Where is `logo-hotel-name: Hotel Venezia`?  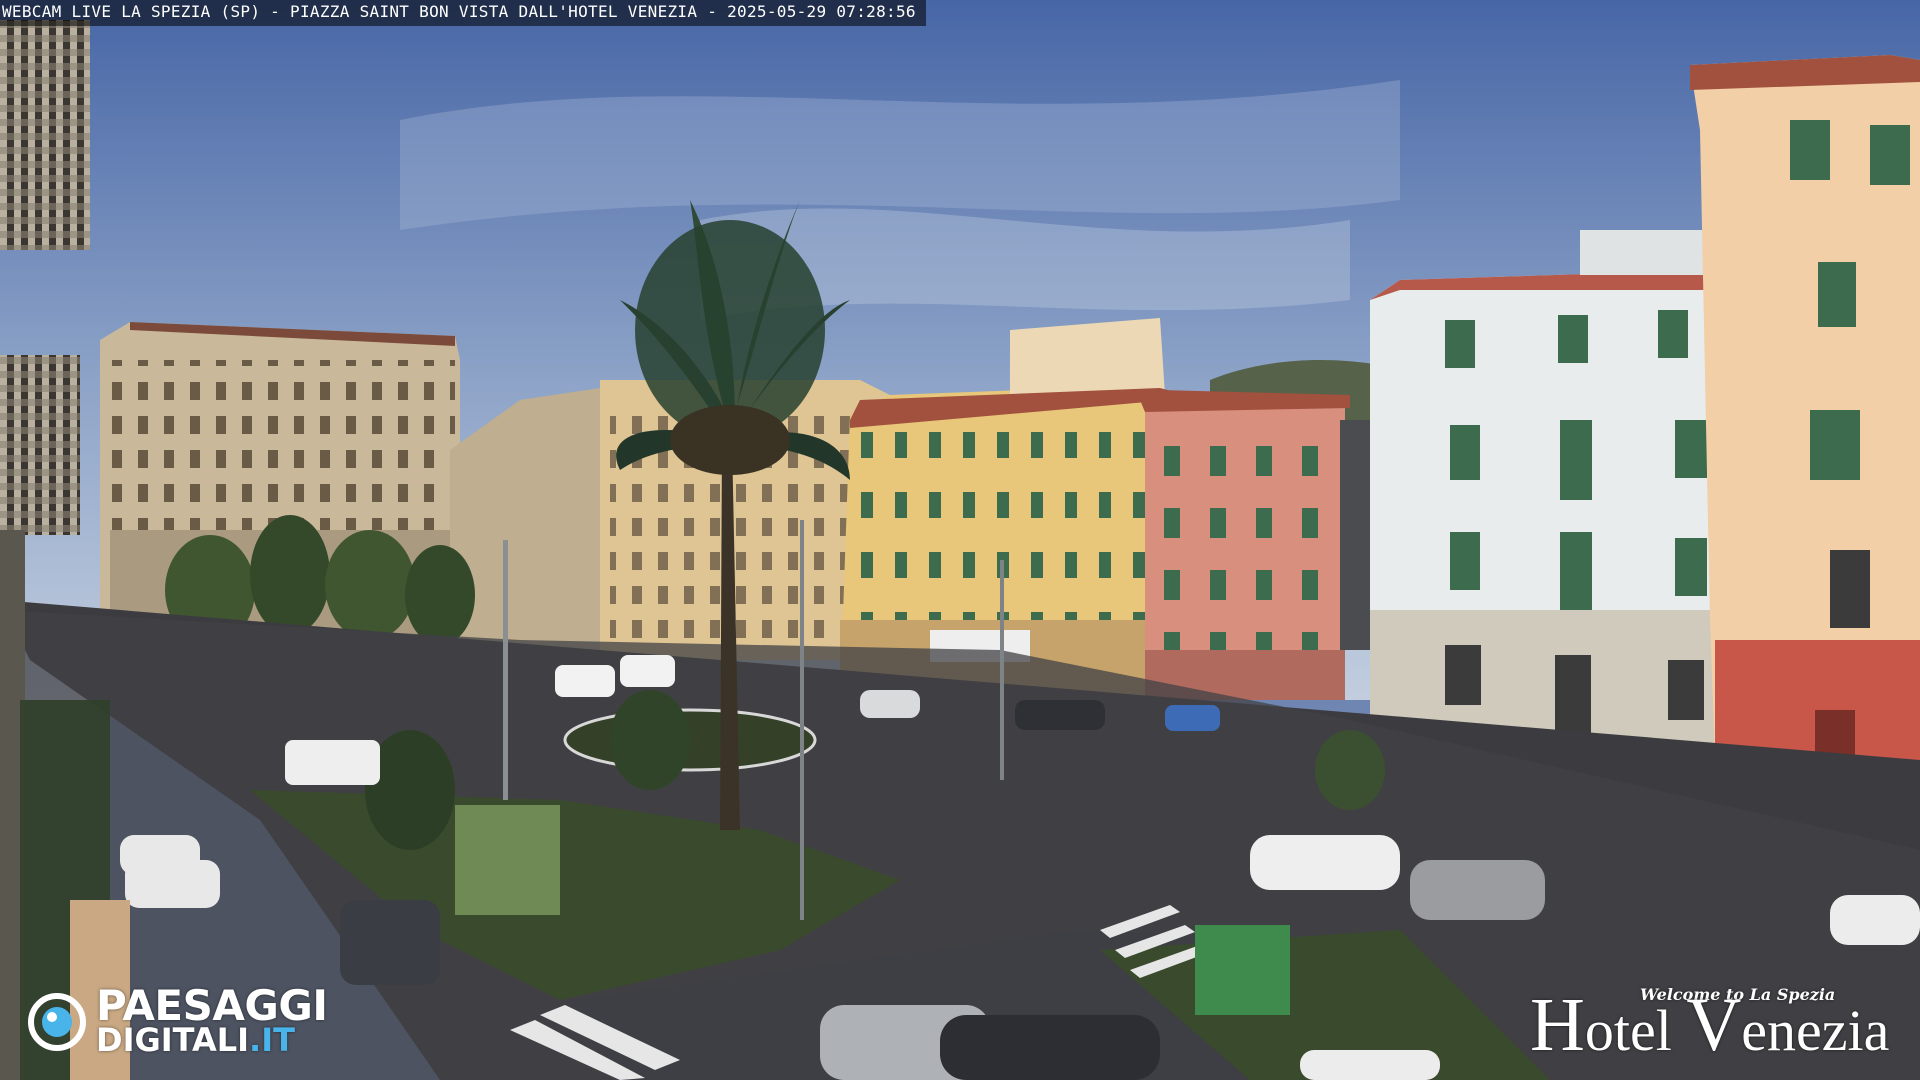
logo-hotel-name: Hotel Venezia is located at coordinates (1710, 1025).